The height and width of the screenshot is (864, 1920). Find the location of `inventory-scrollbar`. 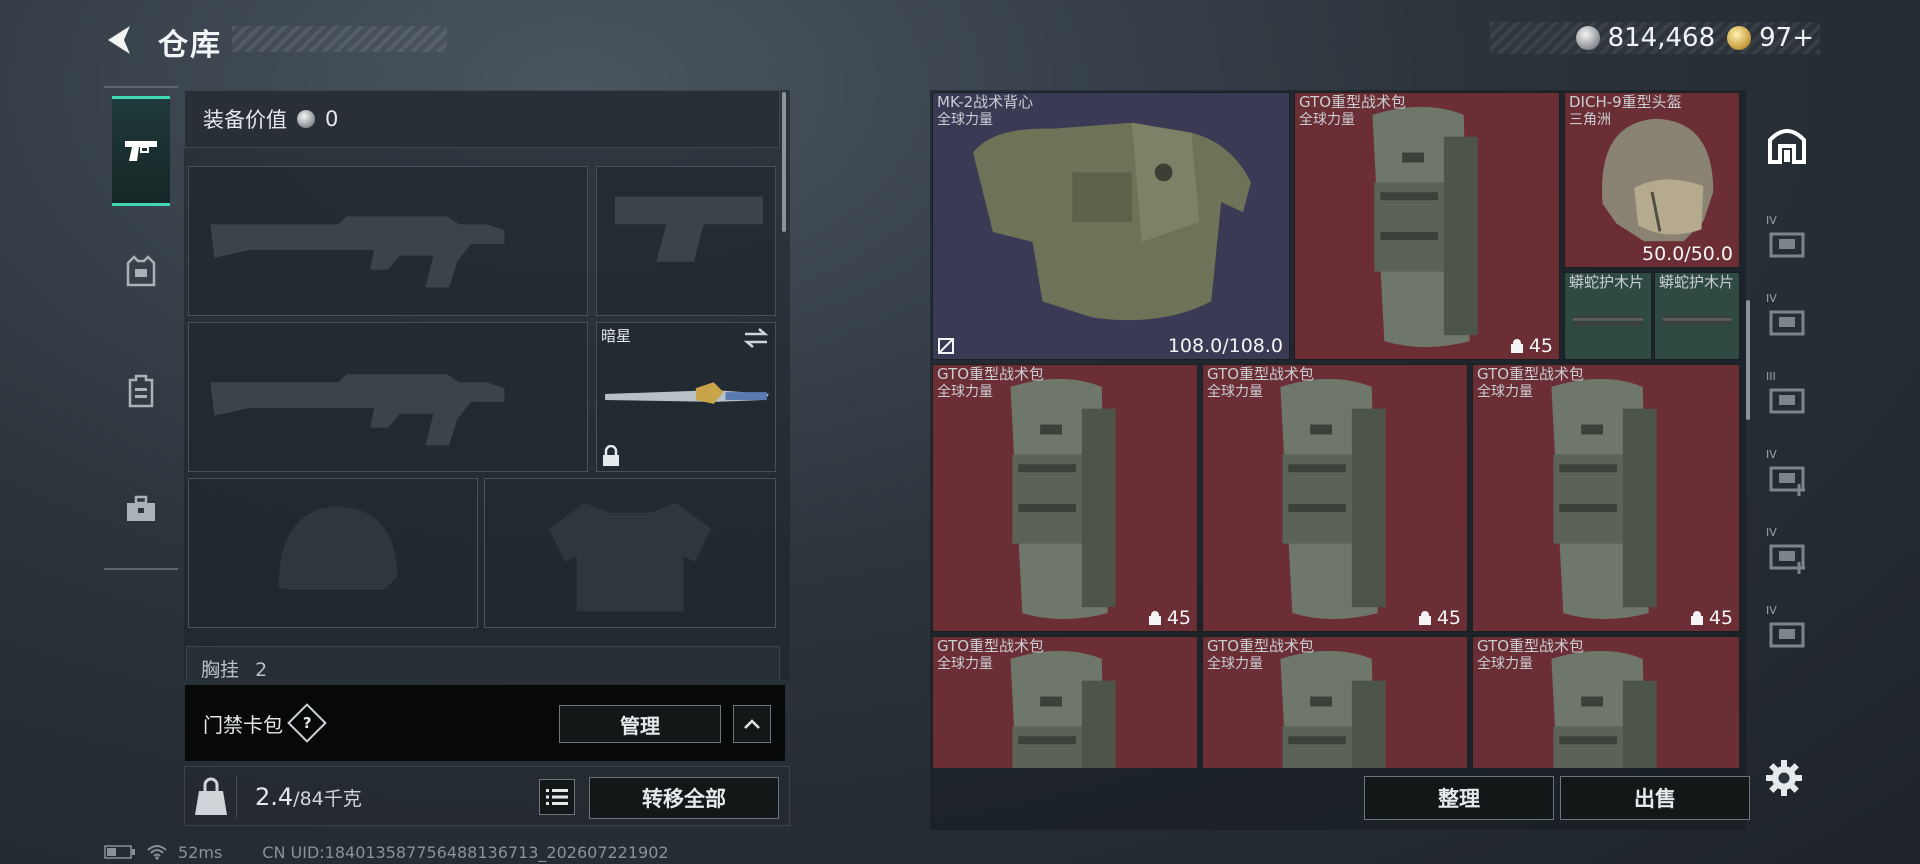

inventory-scrollbar is located at coordinates (1748, 360).